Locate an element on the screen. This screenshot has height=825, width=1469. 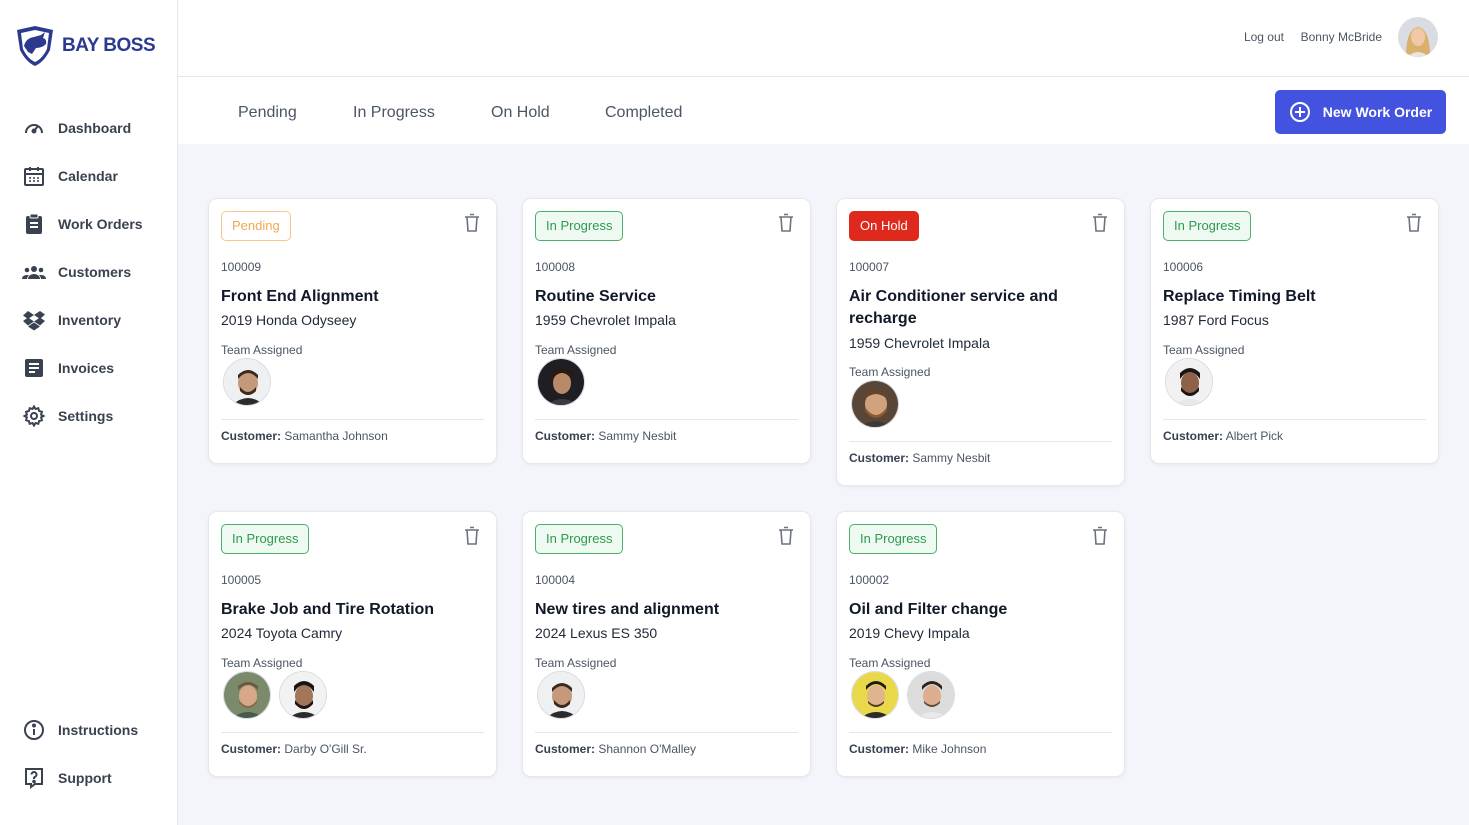
customer-line: Customer: Sammy Nesbit is located at coordinates (919, 458).